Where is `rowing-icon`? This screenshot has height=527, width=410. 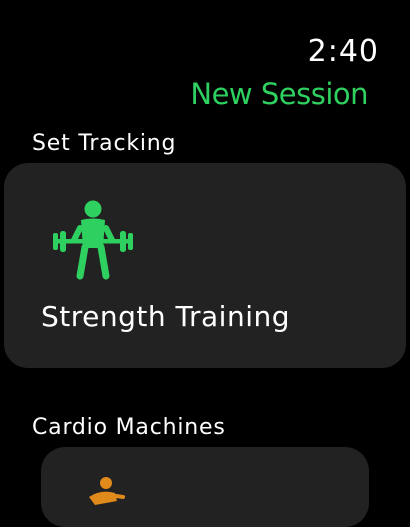 rowing-icon is located at coordinates (107, 491).